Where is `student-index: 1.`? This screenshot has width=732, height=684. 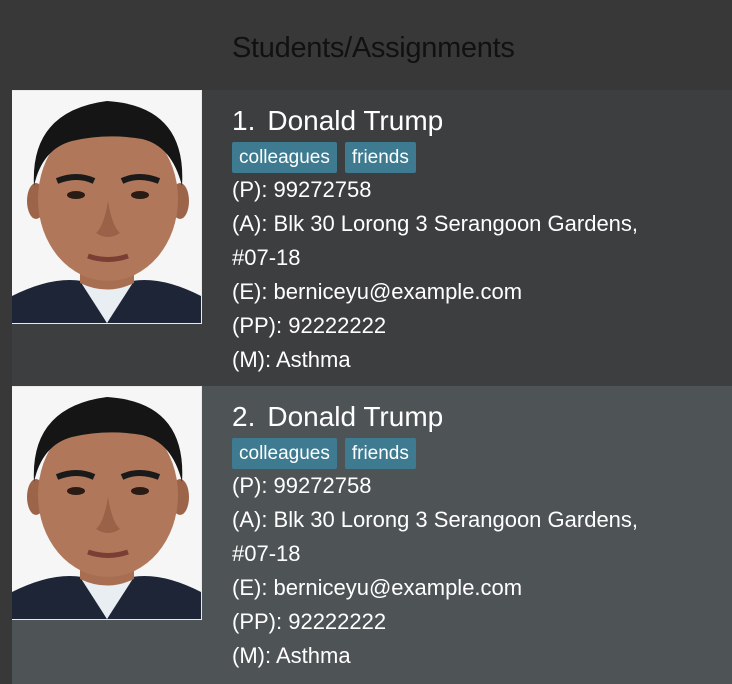
student-index: 1. is located at coordinates (244, 120).